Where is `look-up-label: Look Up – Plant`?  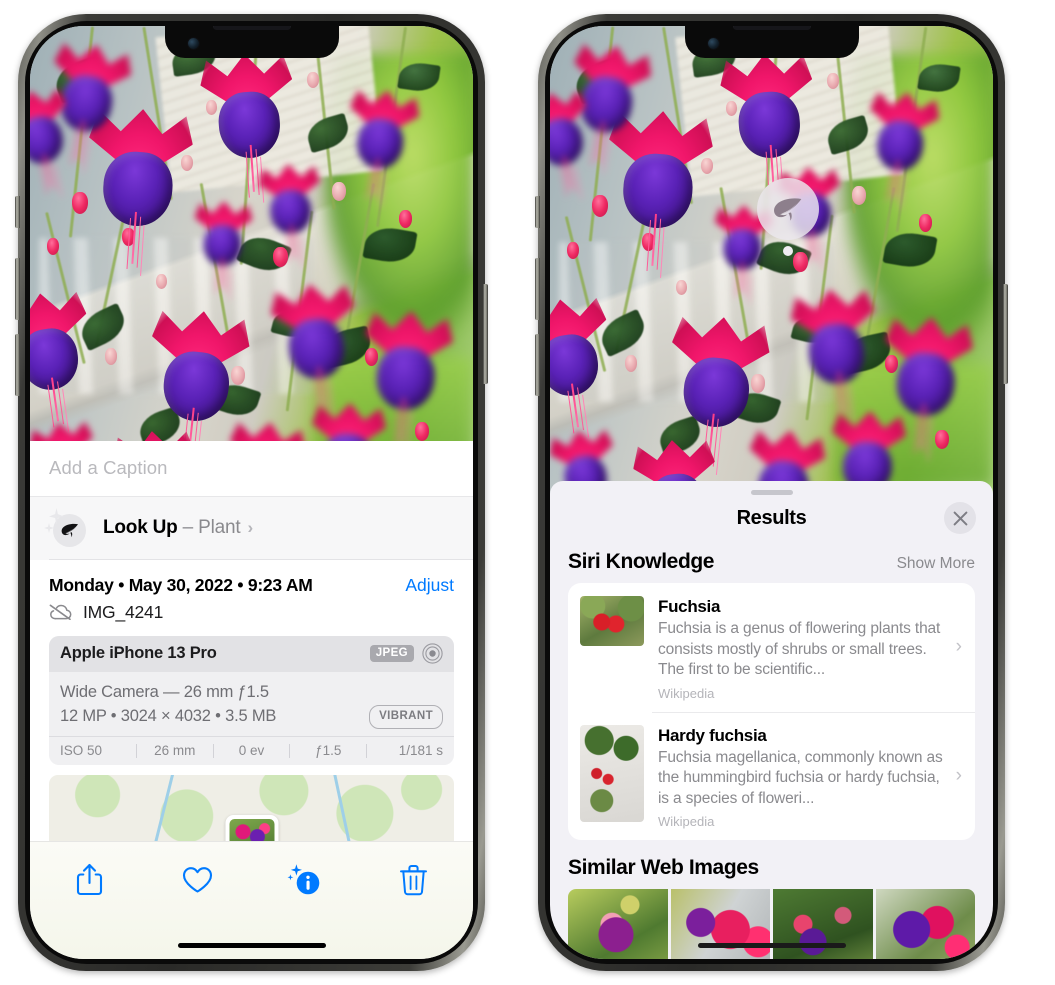 look-up-label: Look Up – Plant is located at coordinates (172, 528).